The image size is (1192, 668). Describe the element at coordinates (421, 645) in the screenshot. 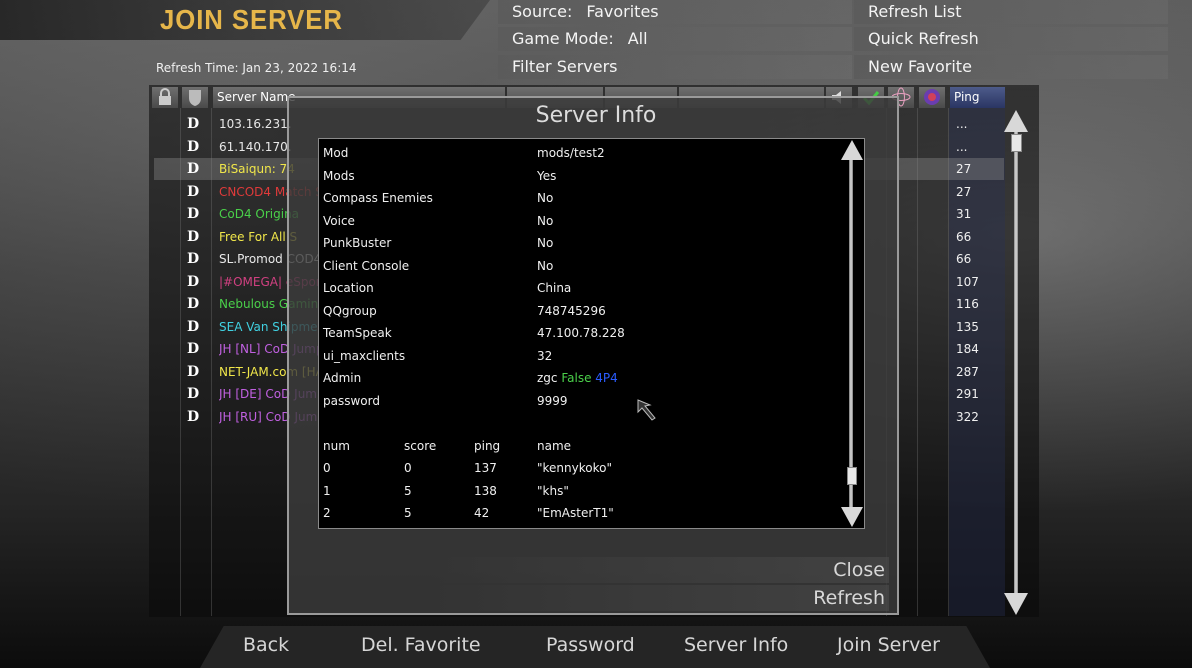

I see `del-favorite-button: Del. Favorite` at that location.